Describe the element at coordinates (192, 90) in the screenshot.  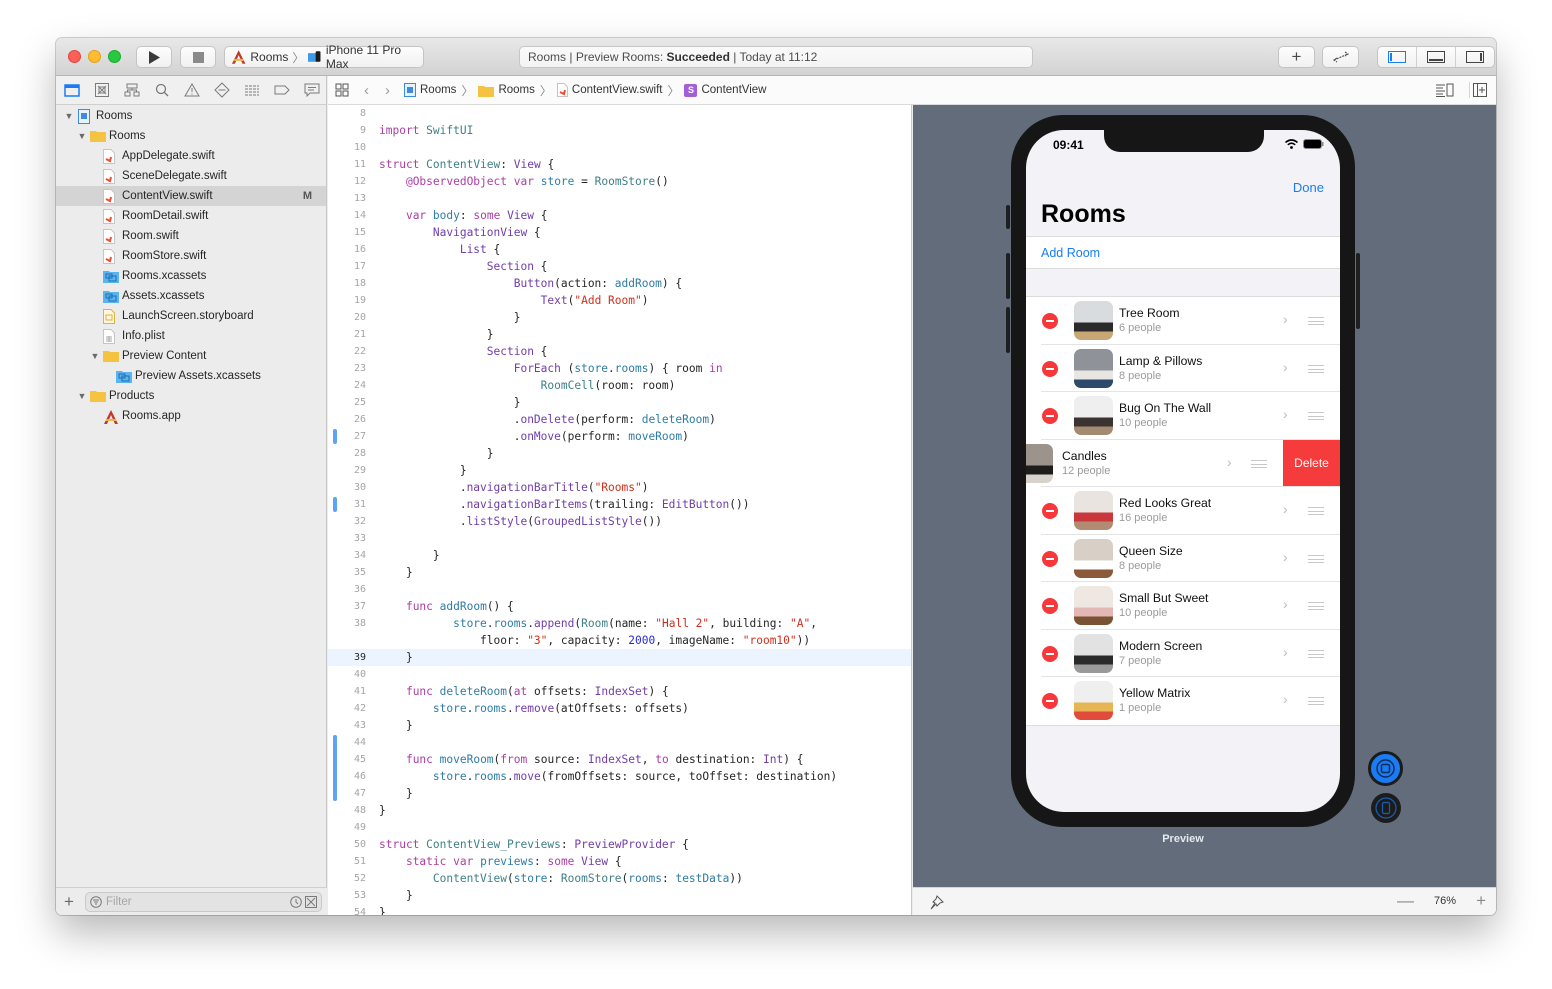
I see `tab-issues` at that location.